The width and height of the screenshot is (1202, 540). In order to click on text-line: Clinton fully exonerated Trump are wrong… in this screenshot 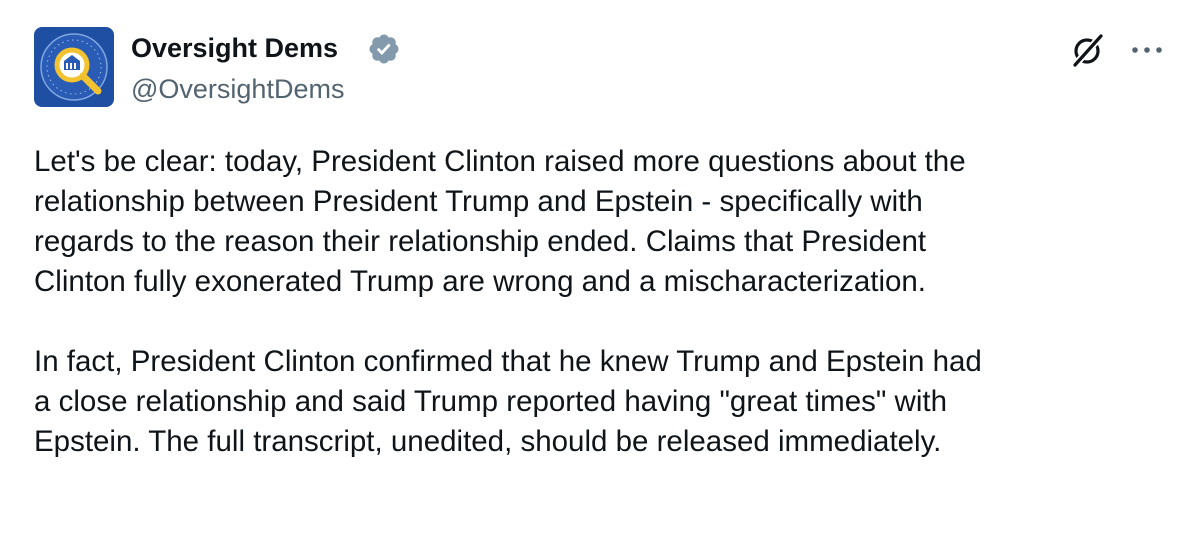, I will do `click(480, 281)`.